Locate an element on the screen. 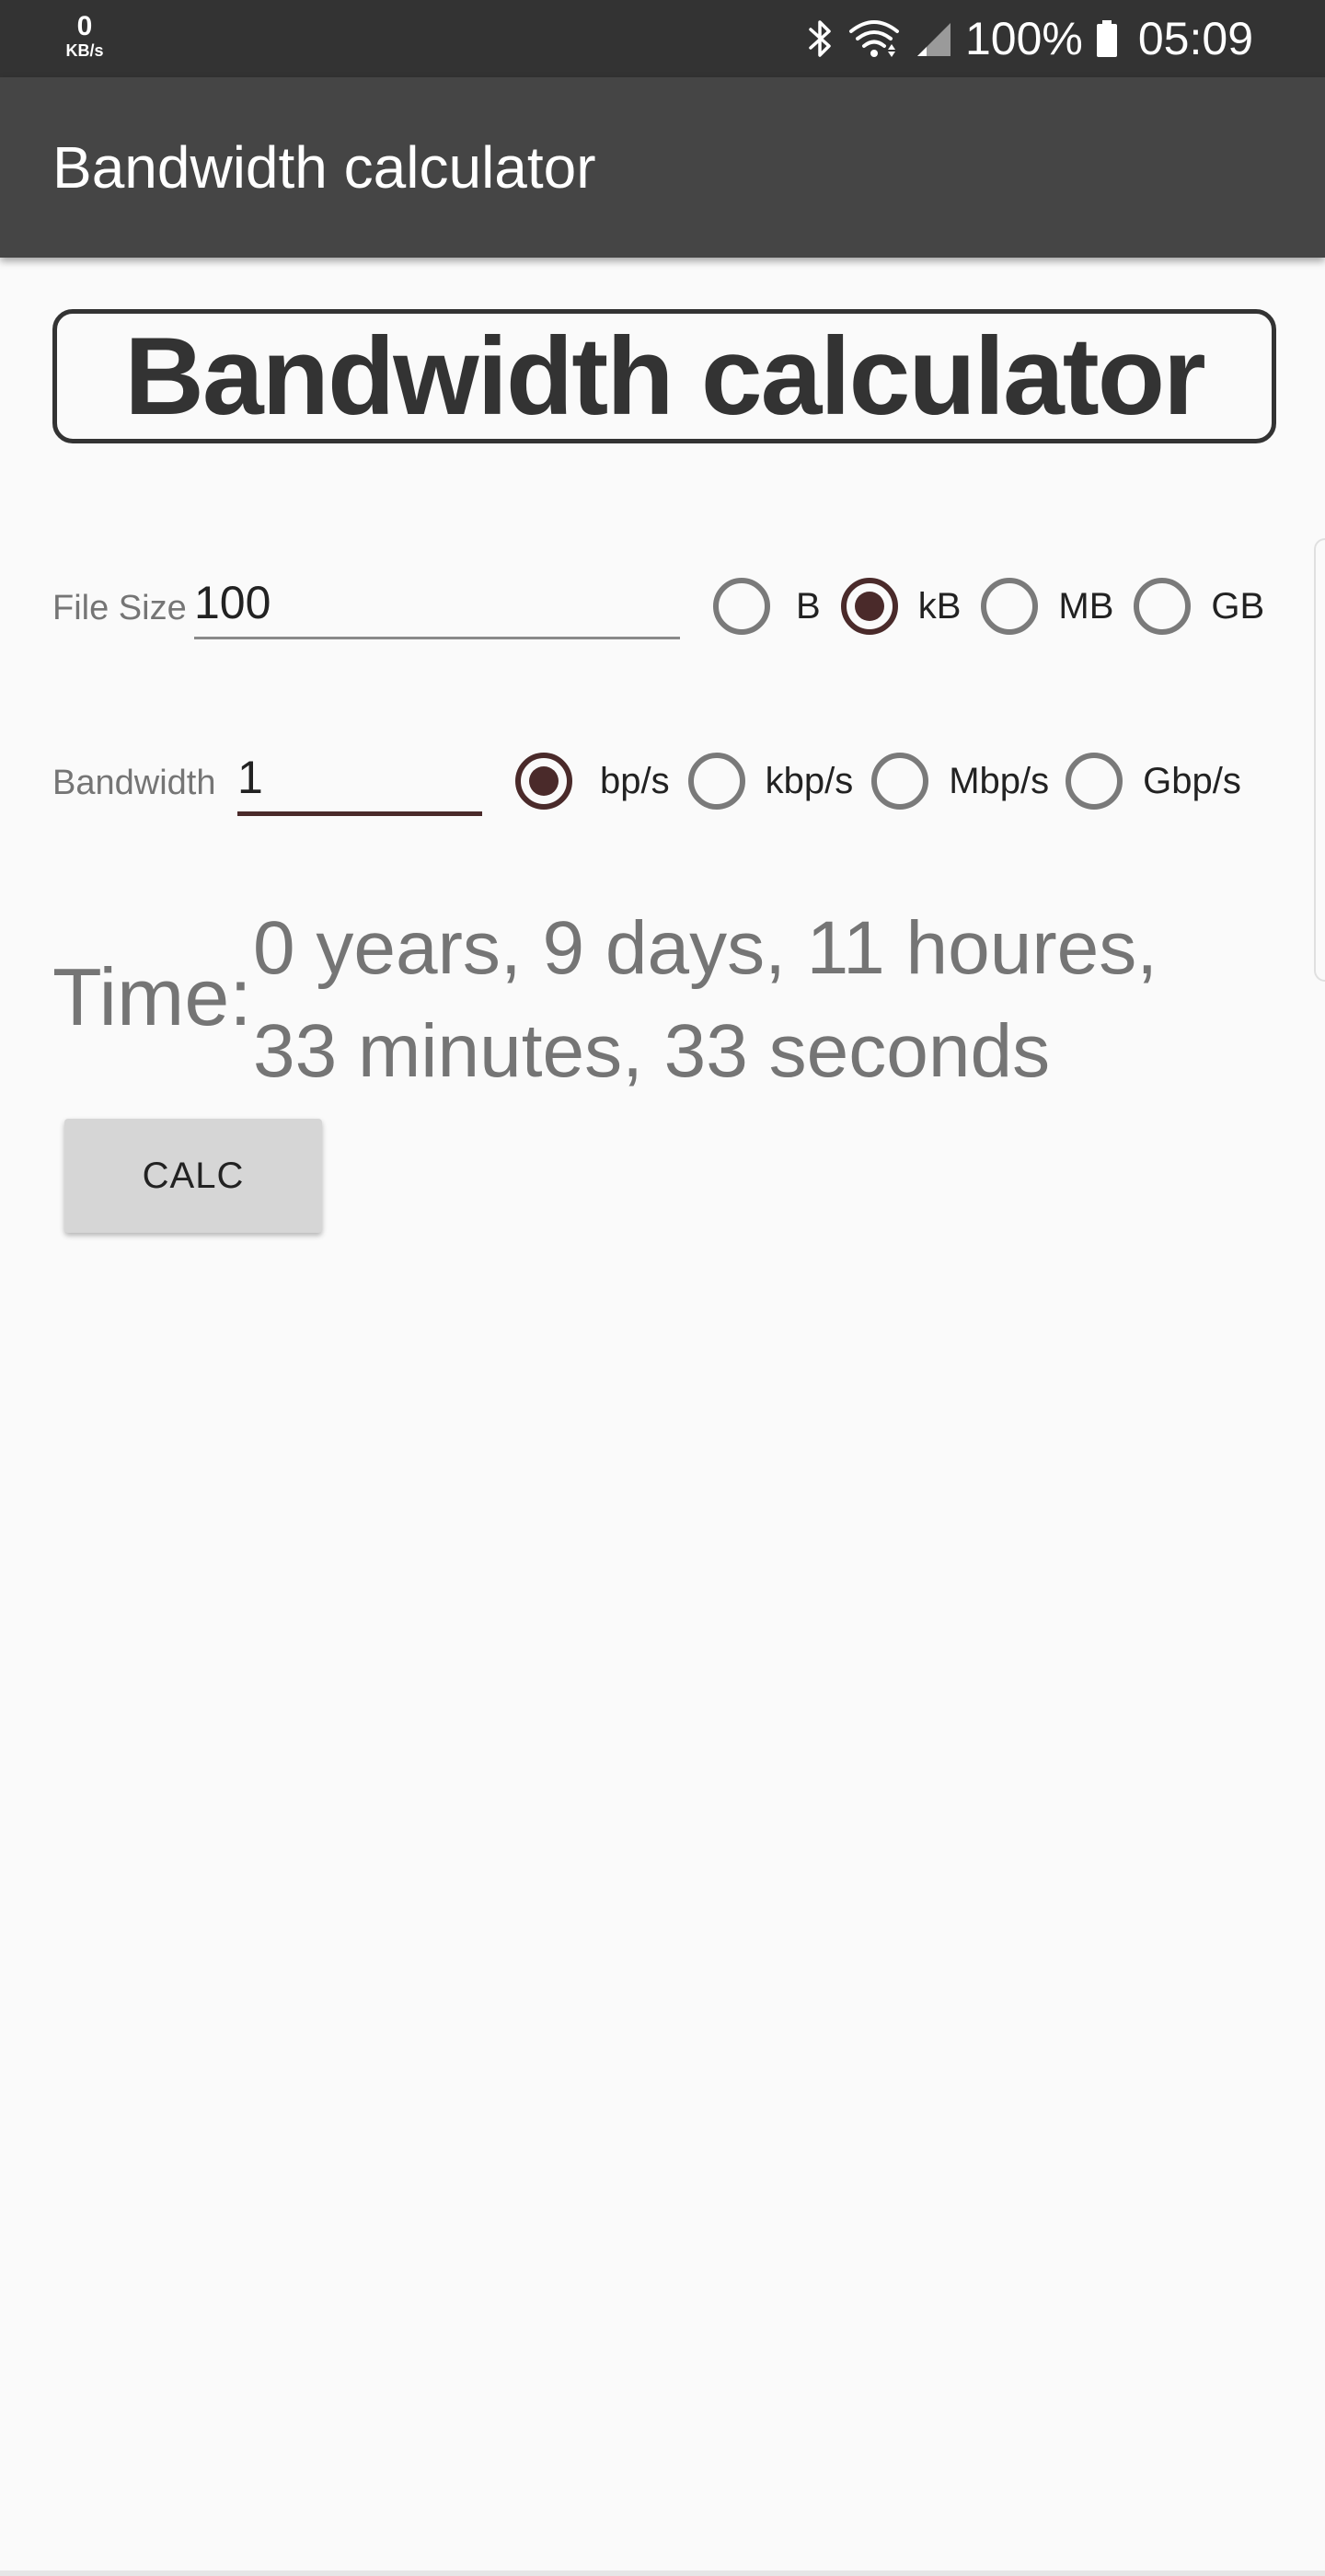  time-result-line-2: 33 minutes, 33 seconds is located at coordinates (652, 1051).